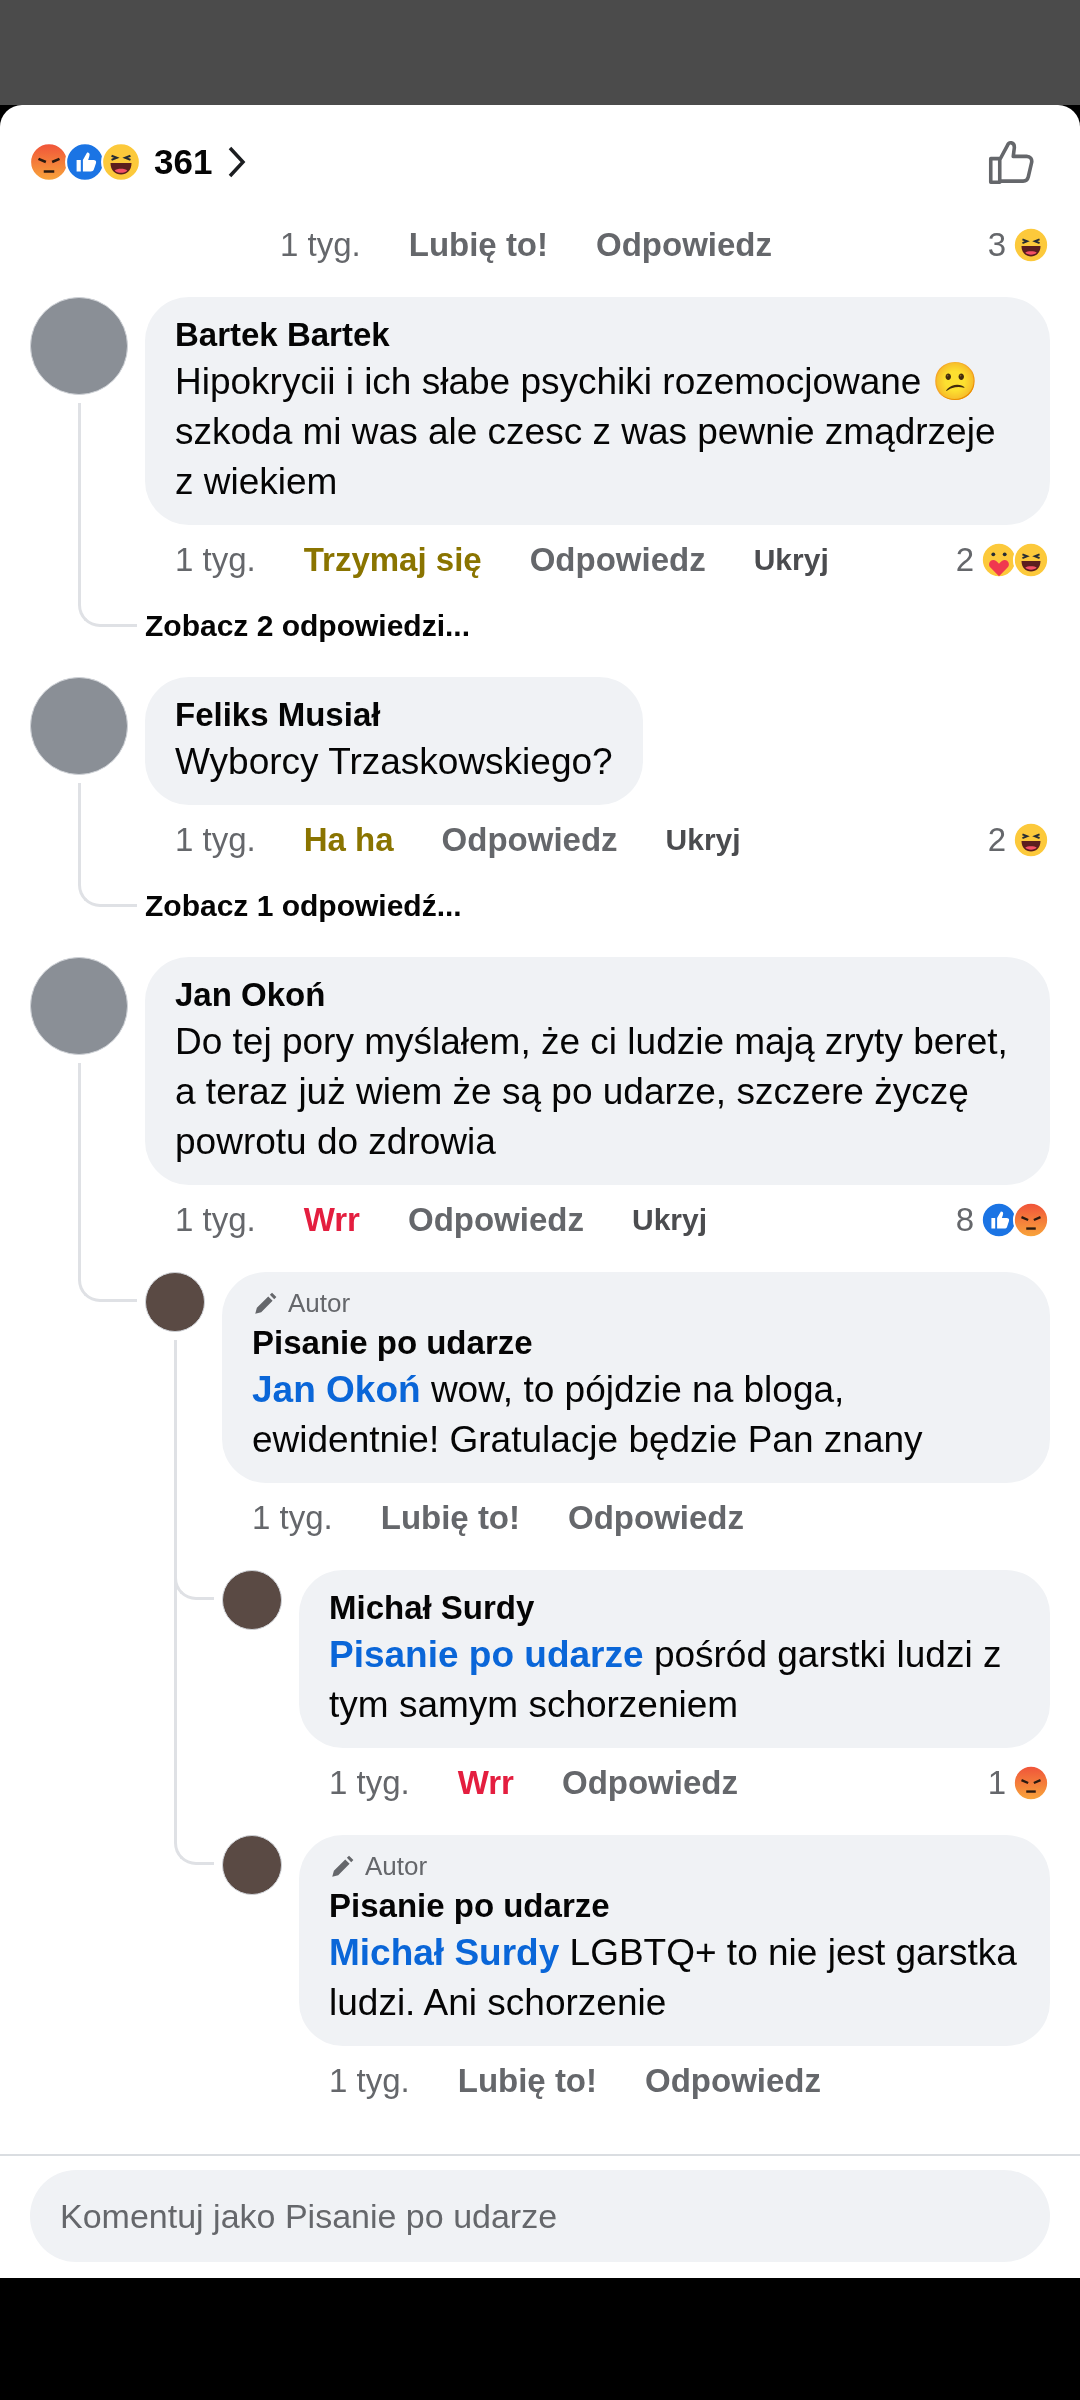  I want to click on reaction-count: 3, so click(996, 245).